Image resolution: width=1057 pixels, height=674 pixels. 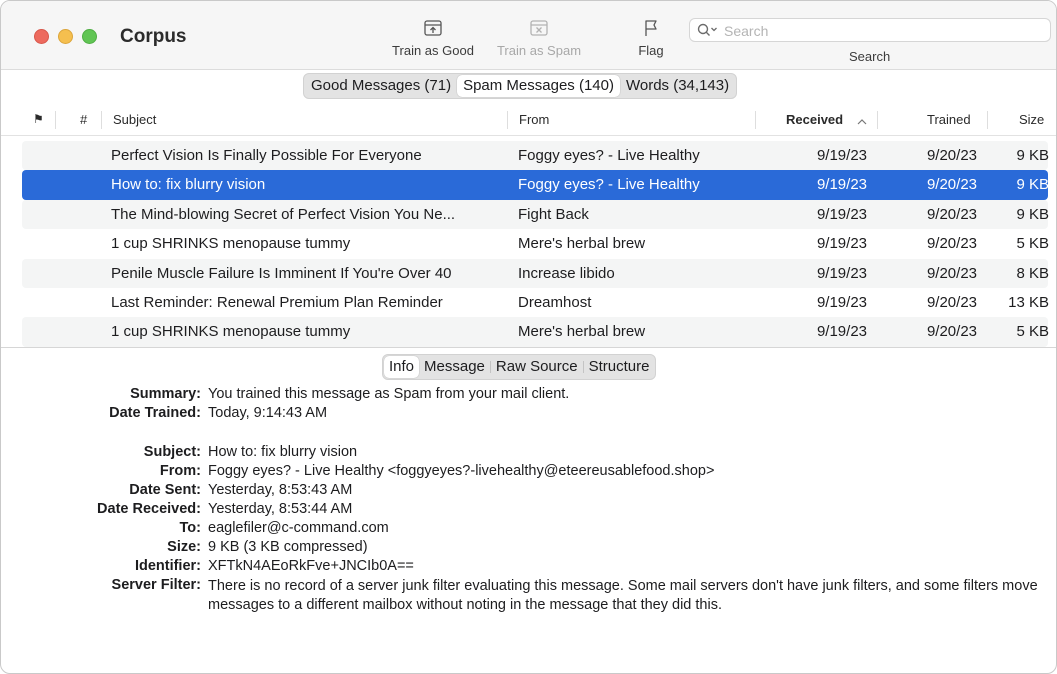 What do you see at coordinates (870, 56) in the screenshot?
I see `search-label: Search` at bounding box center [870, 56].